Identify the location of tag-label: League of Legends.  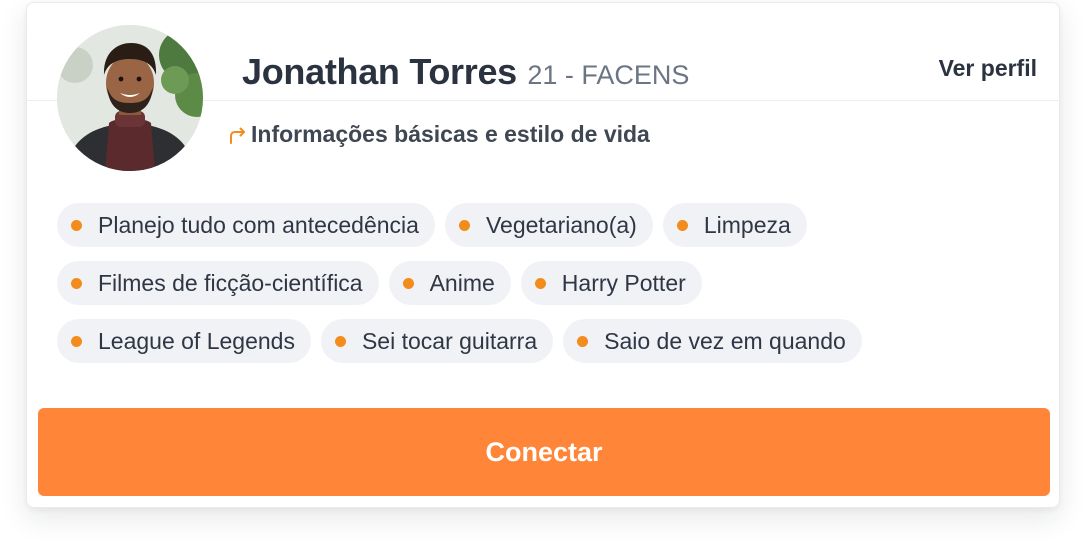
(196, 340).